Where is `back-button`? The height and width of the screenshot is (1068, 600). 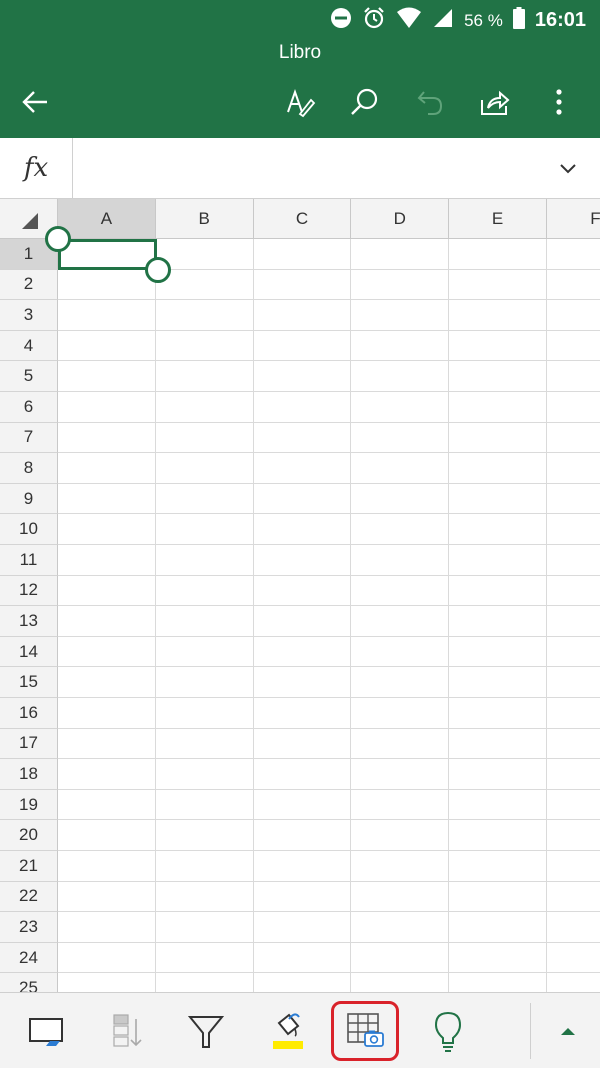 back-button is located at coordinates (35, 102).